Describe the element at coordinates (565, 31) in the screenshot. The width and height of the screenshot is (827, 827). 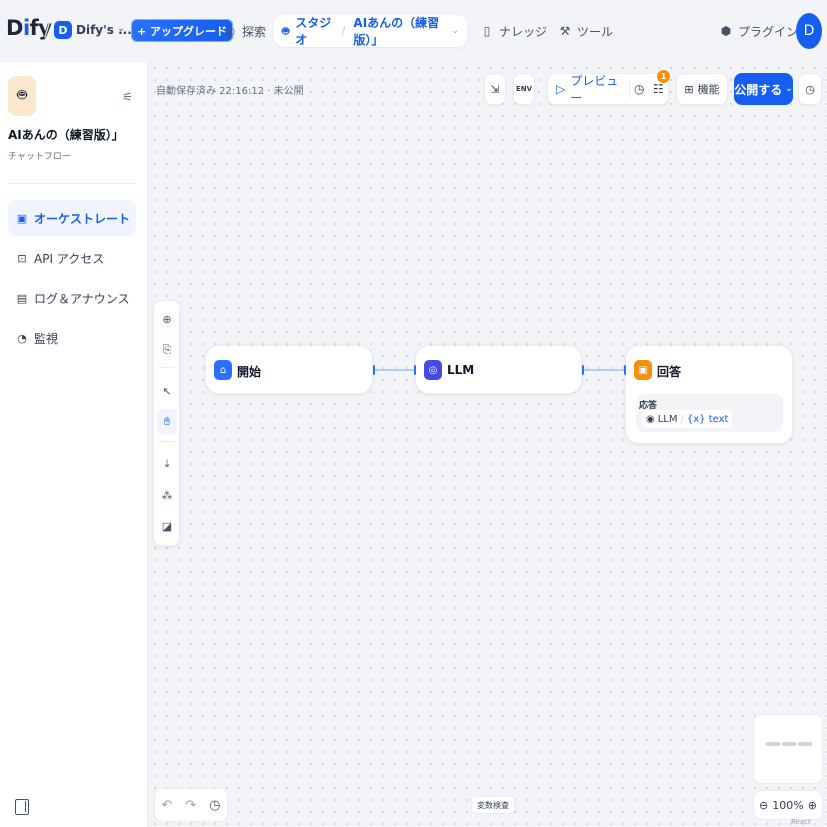
I see `hammer-icon: ⚒︎` at that location.